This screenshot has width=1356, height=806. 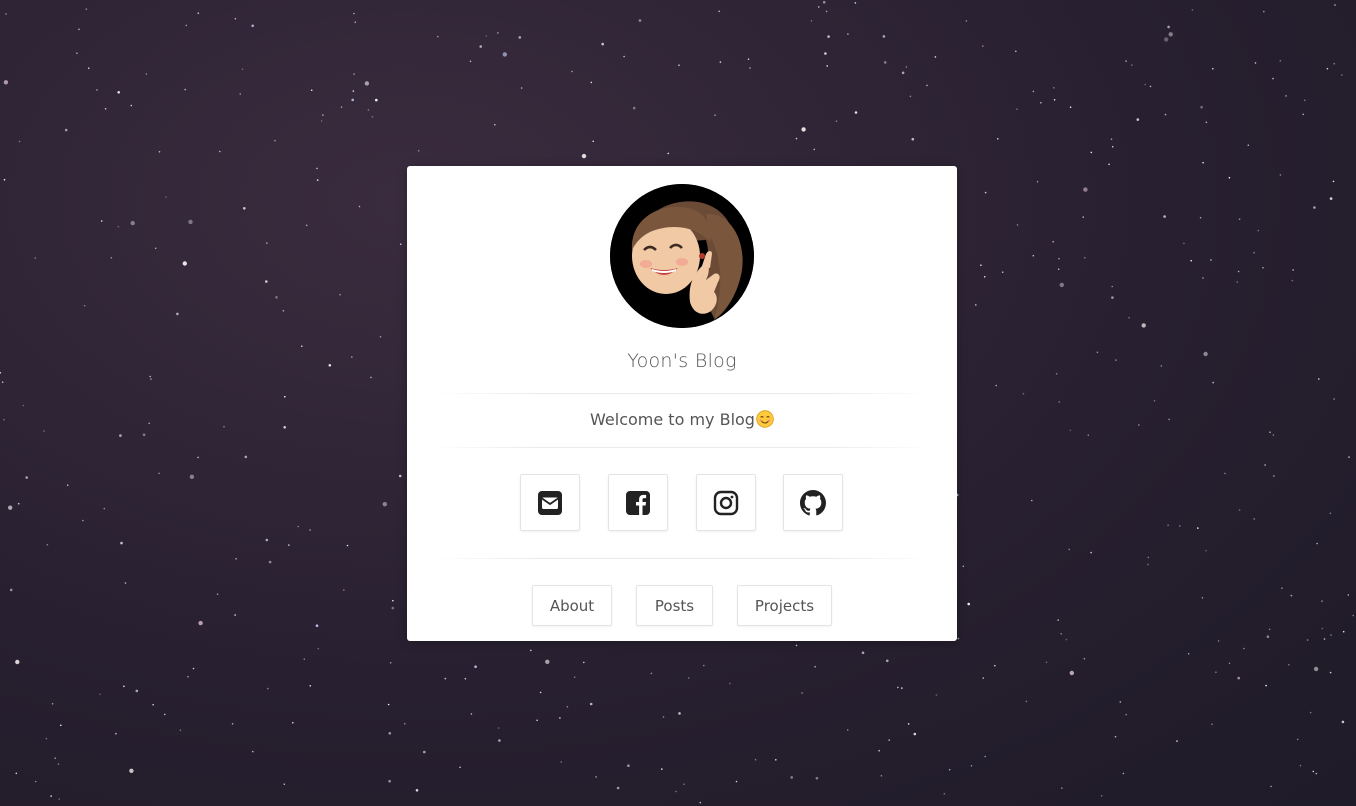 What do you see at coordinates (784, 605) in the screenshot?
I see `projects-button: Projects` at bounding box center [784, 605].